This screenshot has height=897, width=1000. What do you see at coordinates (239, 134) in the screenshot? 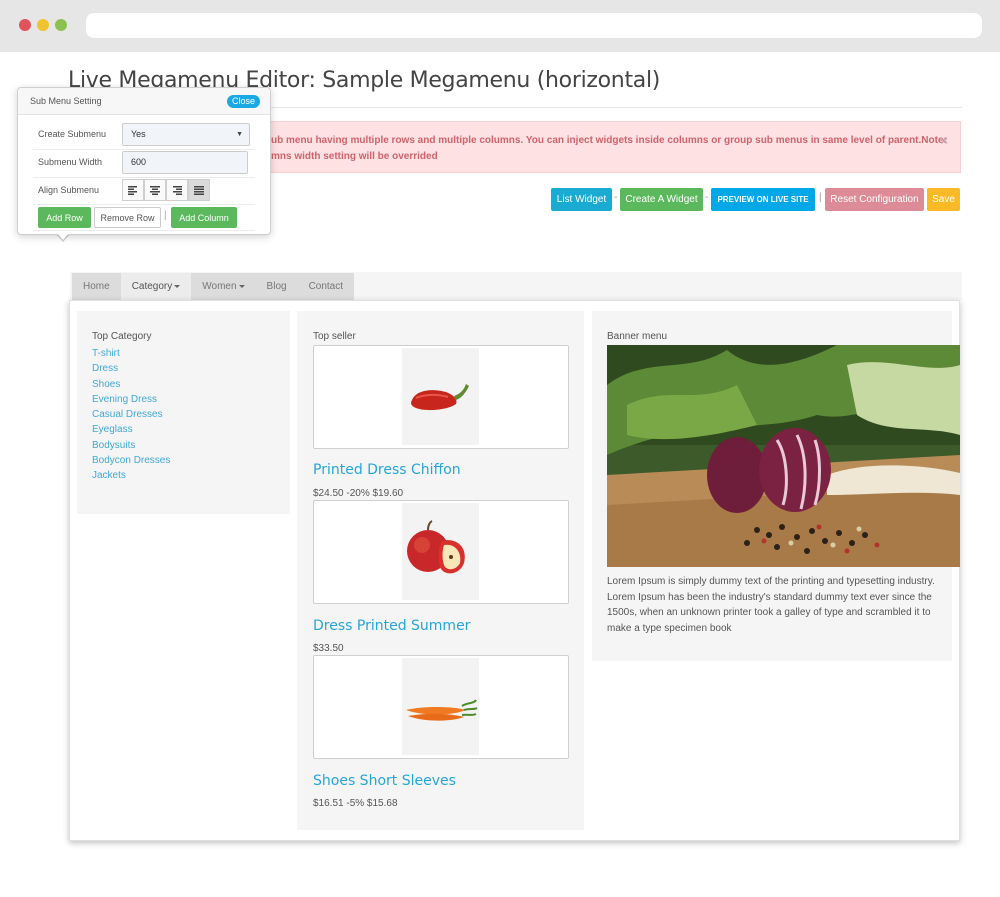
I see `chevron-down-icon: ▼` at bounding box center [239, 134].